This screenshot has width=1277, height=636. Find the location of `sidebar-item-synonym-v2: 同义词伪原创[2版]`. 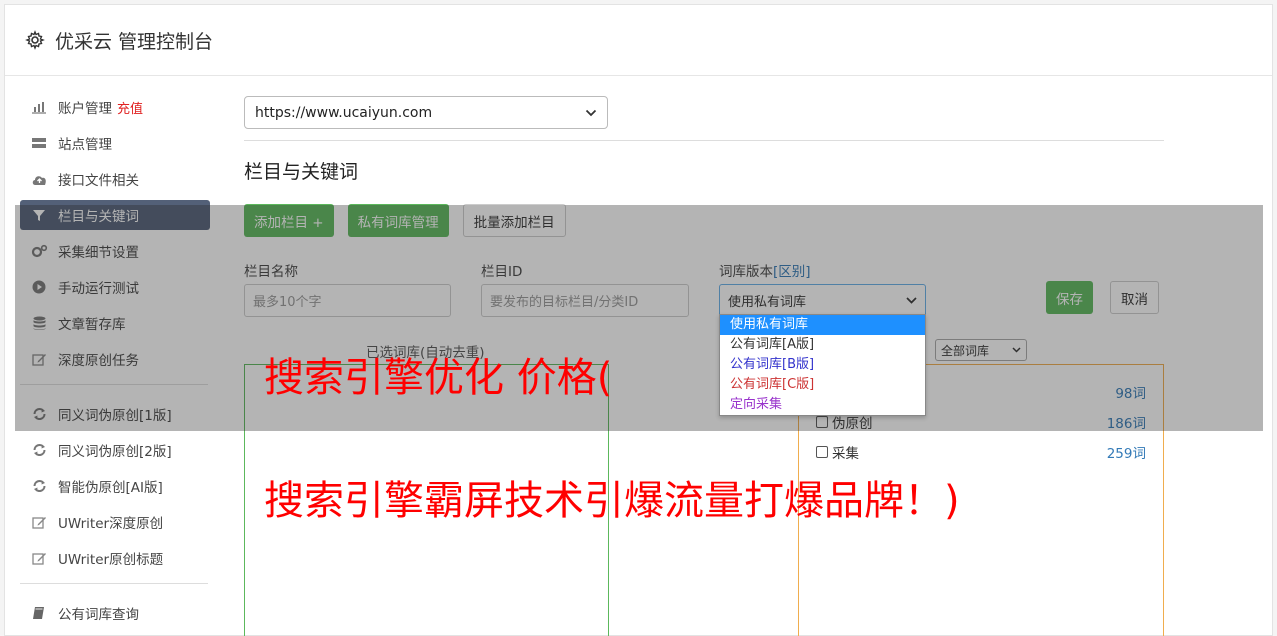

sidebar-item-synonym-v2: 同义词伪原创[2版] is located at coordinates (115, 450).